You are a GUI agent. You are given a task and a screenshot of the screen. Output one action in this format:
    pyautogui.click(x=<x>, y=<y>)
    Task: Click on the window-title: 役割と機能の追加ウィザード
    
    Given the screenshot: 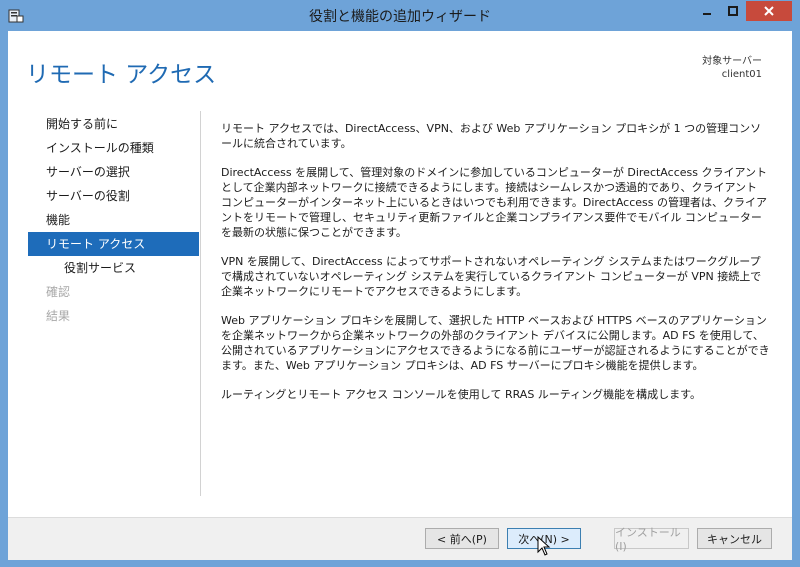 What is the action you would take?
    pyautogui.click(x=400, y=17)
    